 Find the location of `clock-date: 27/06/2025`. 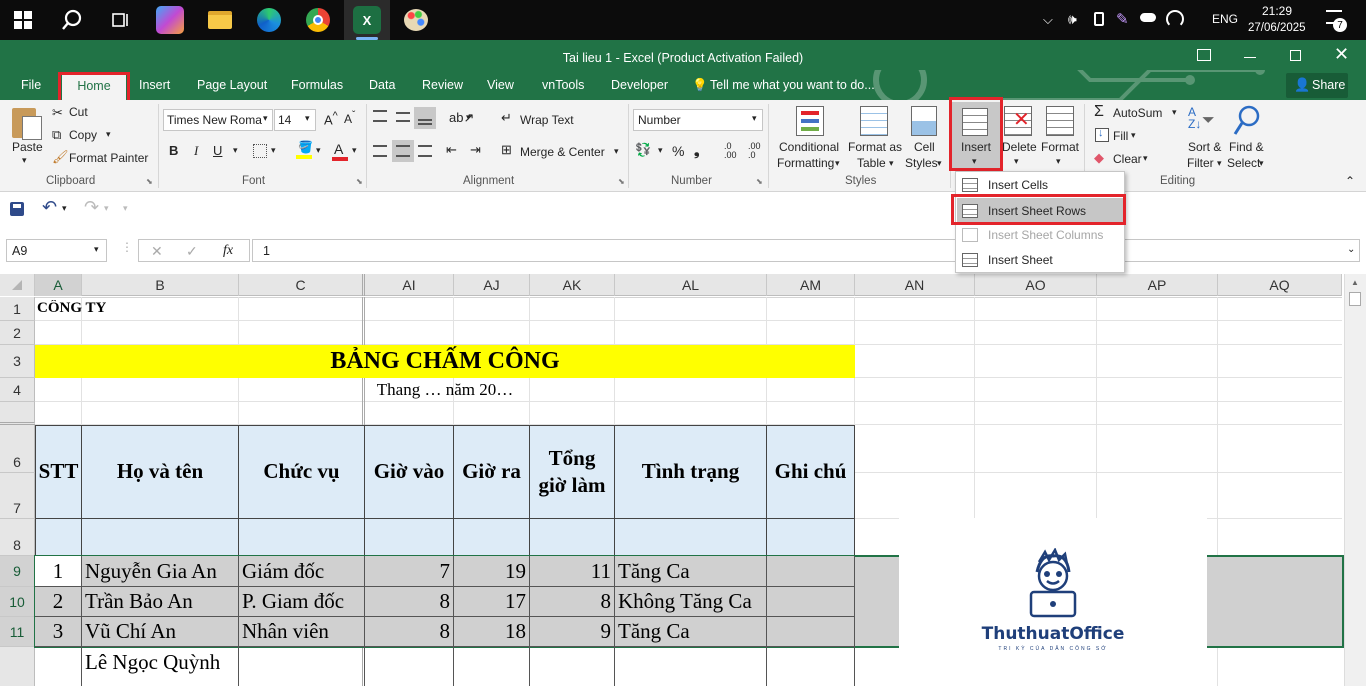

clock-date: 27/06/2025 is located at coordinates (1277, 28).